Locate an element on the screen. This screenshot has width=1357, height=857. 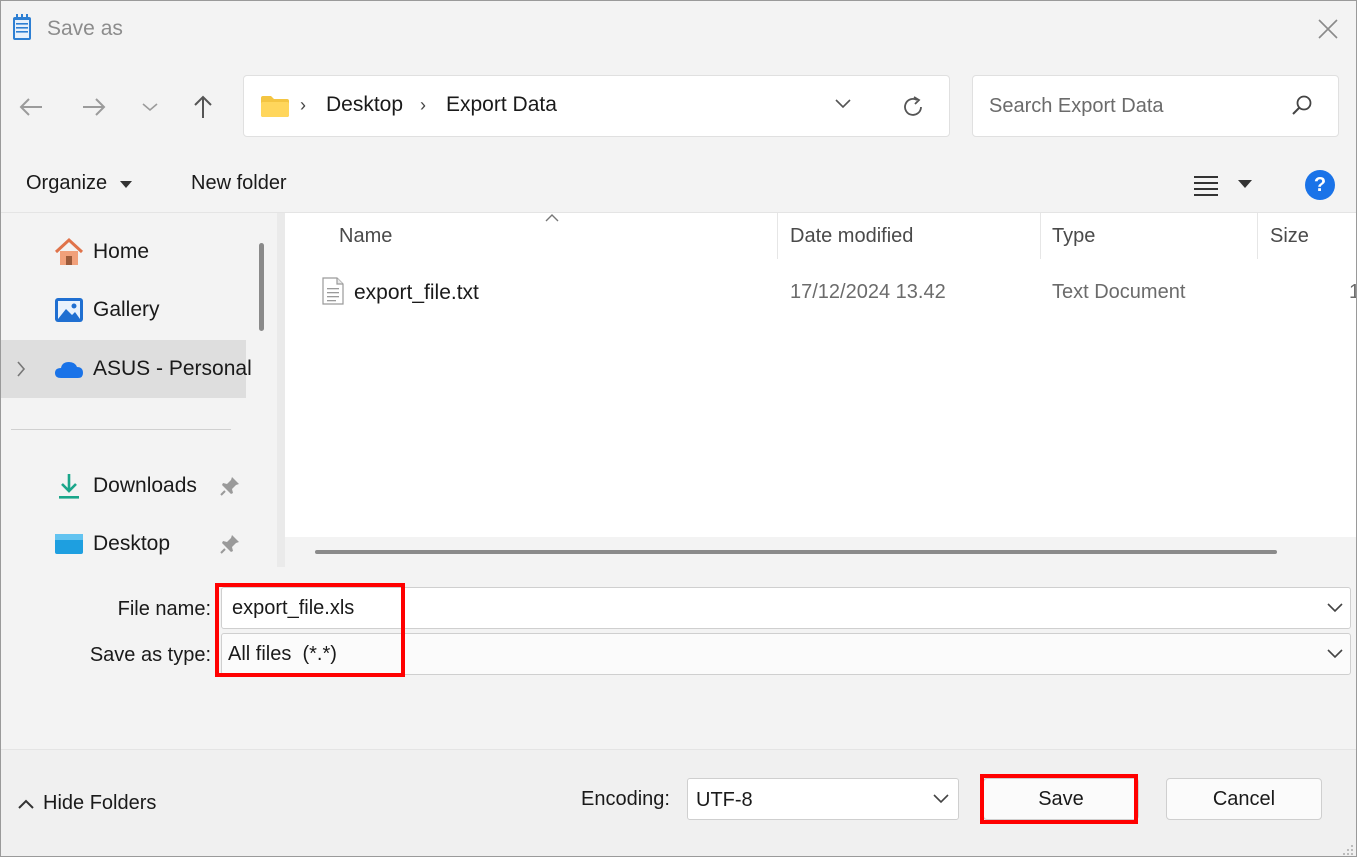
dialog-footer: Hide Folders Encoding: UTF-8 Save Cancel is located at coordinates (678, 802).